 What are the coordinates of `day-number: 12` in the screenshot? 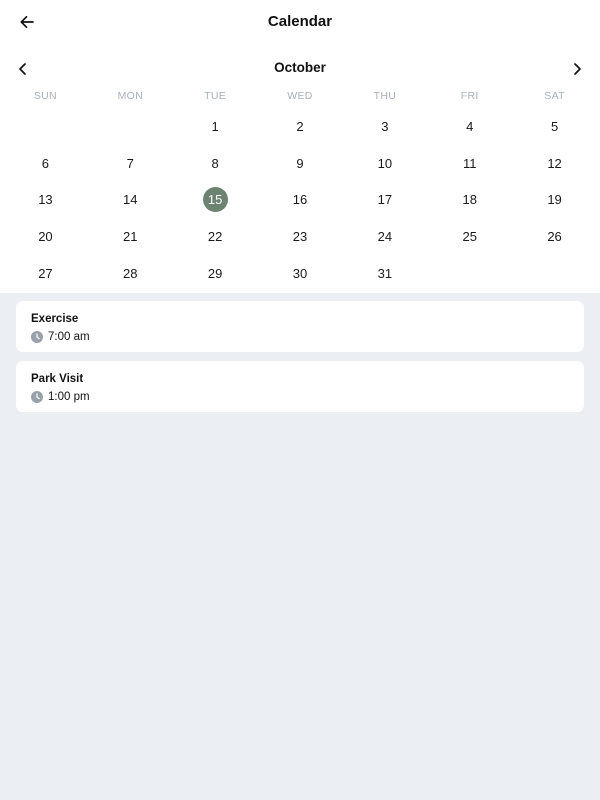 It's located at (554, 163).